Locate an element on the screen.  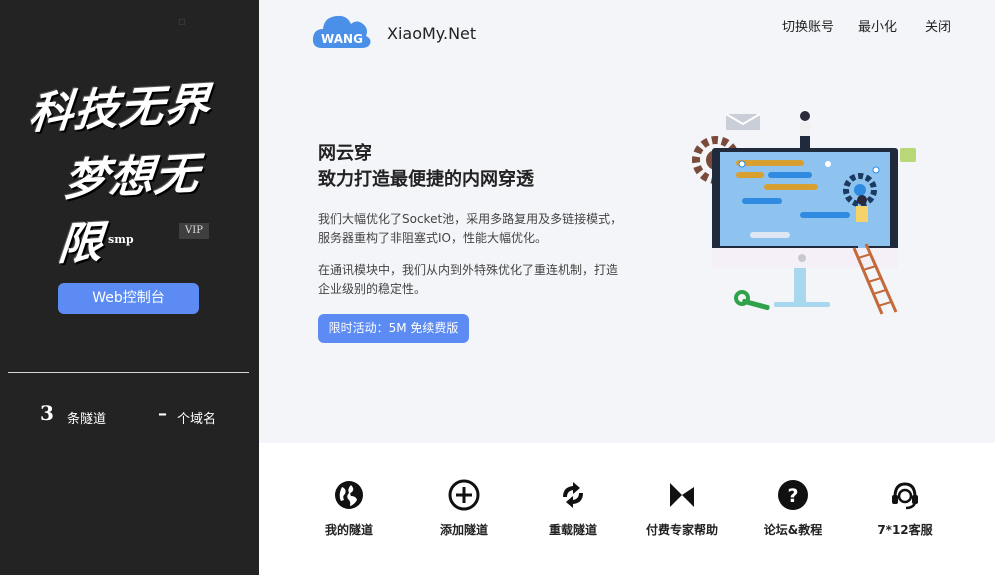
hero-desc2-line2: 企业级别的稳定性。 is located at coordinates (372, 289).